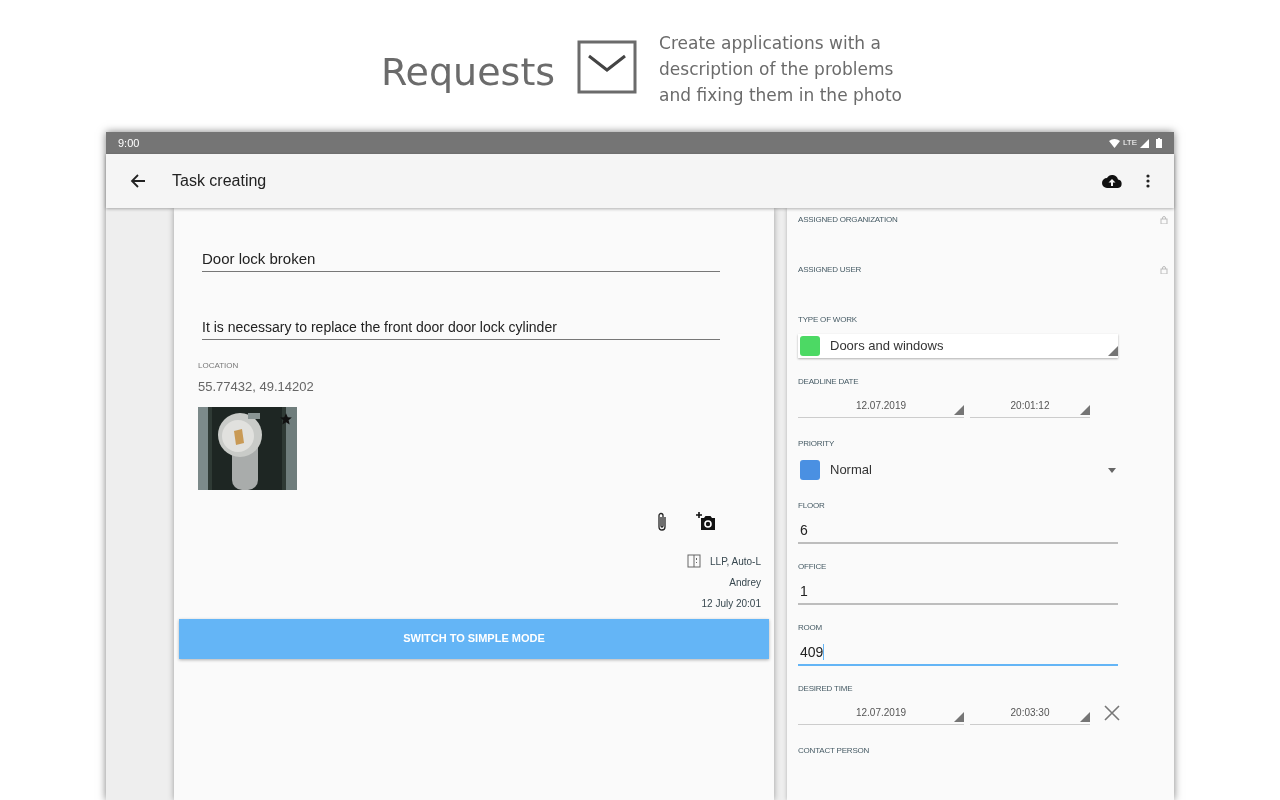 The width and height of the screenshot is (1280, 800). I want to click on field-label: PRIORITY, so click(817, 444).